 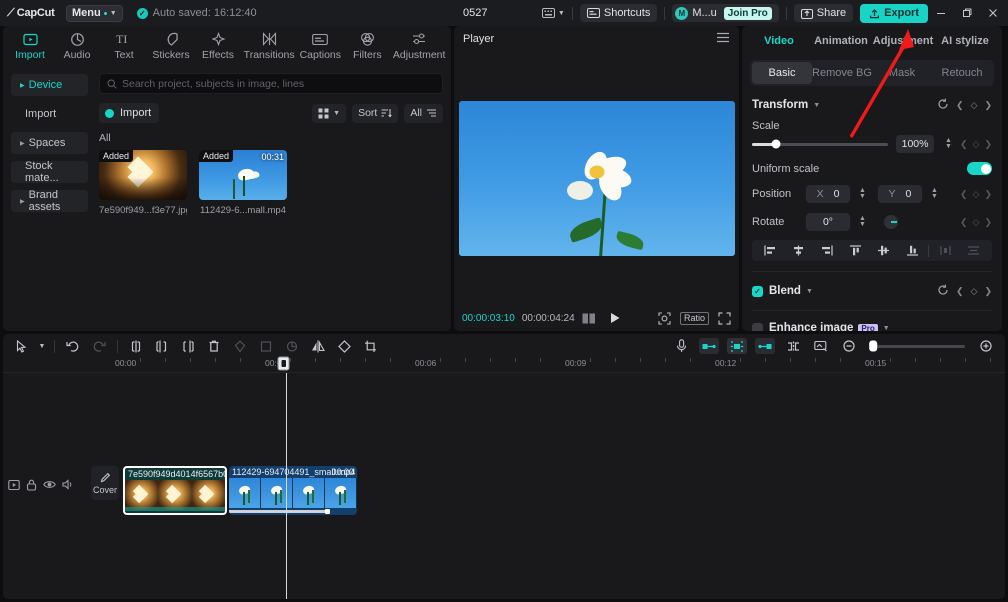 What do you see at coordinates (423, 113) in the screenshot?
I see `filter-all-button: All` at bounding box center [423, 113].